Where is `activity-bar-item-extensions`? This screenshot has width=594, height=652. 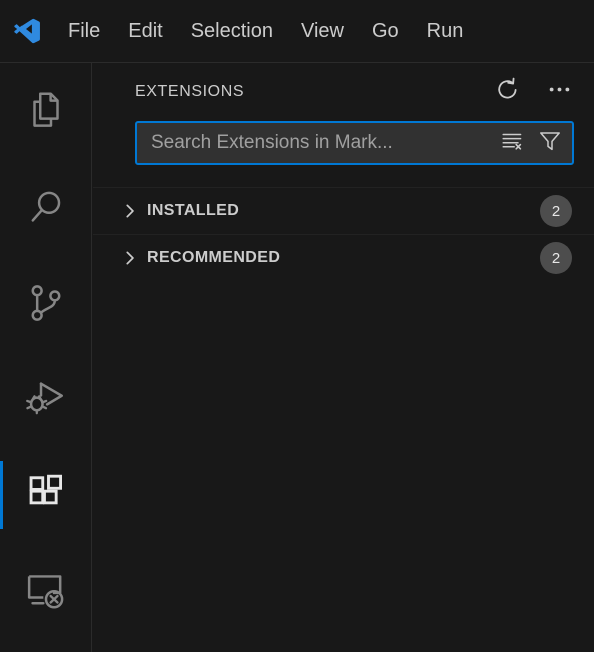
activity-bar-item-extensions is located at coordinates (46, 495).